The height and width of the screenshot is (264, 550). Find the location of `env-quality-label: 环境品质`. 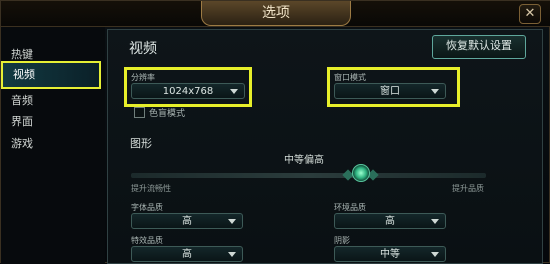

env-quality-label: 环境品质 is located at coordinates (350, 207).